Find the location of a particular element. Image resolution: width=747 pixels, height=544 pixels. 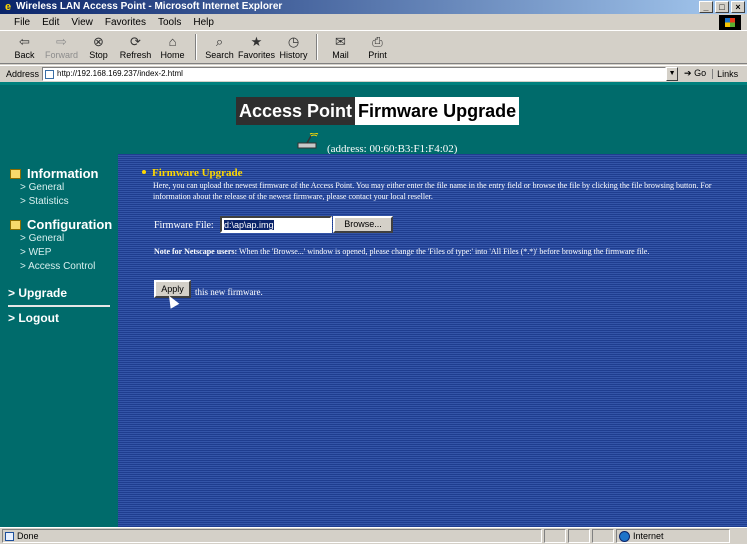

search-label: Search is located at coordinates (219, 55).